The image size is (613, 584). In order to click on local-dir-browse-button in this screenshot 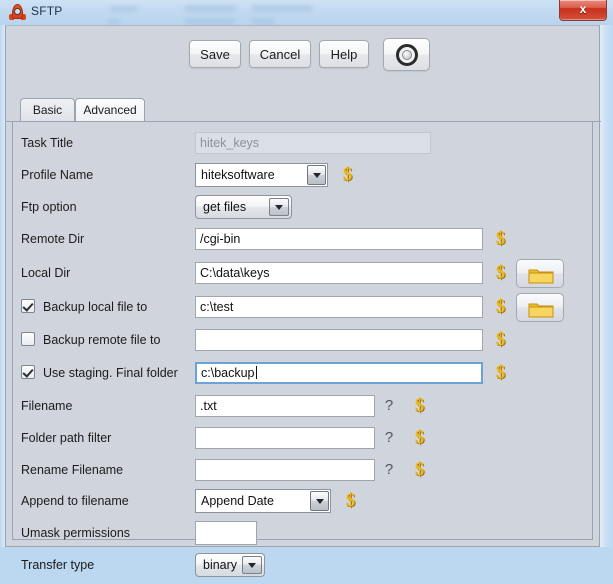, I will do `click(540, 273)`.